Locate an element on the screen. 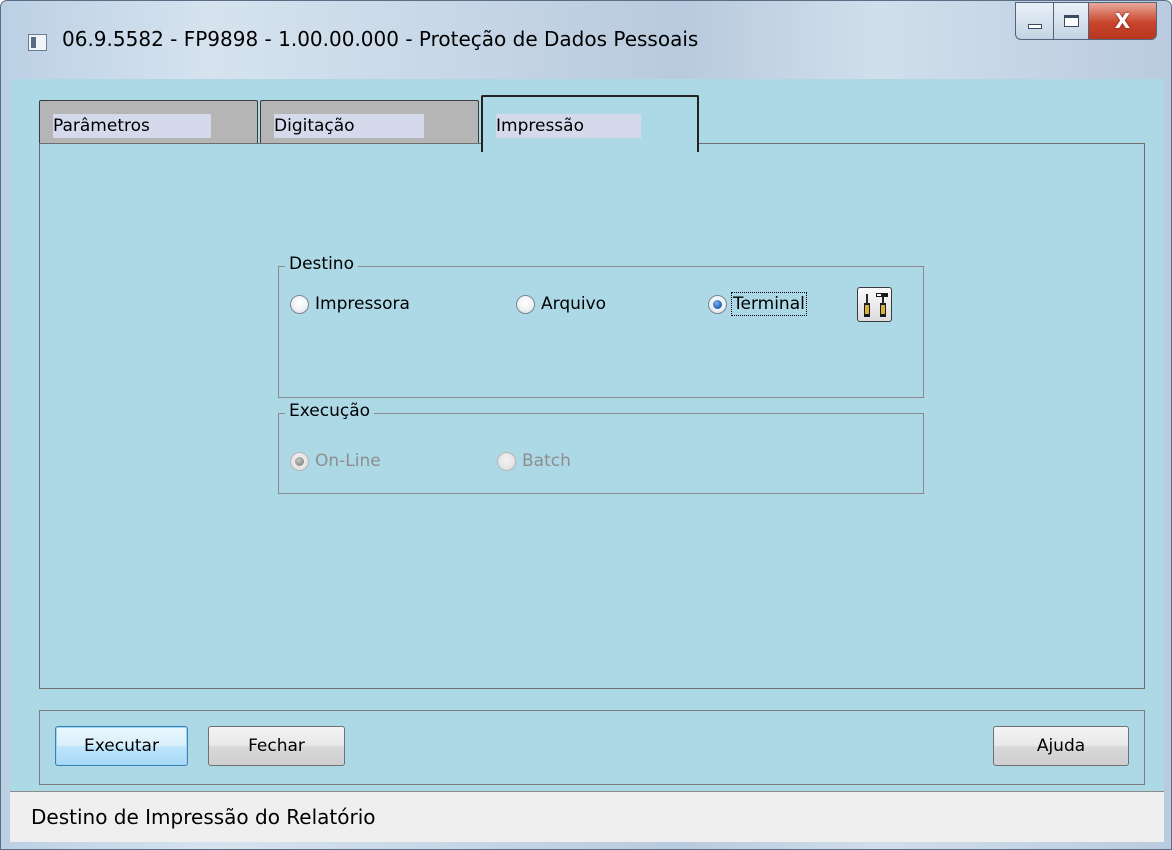  tools-icon is located at coordinates (876, 305).